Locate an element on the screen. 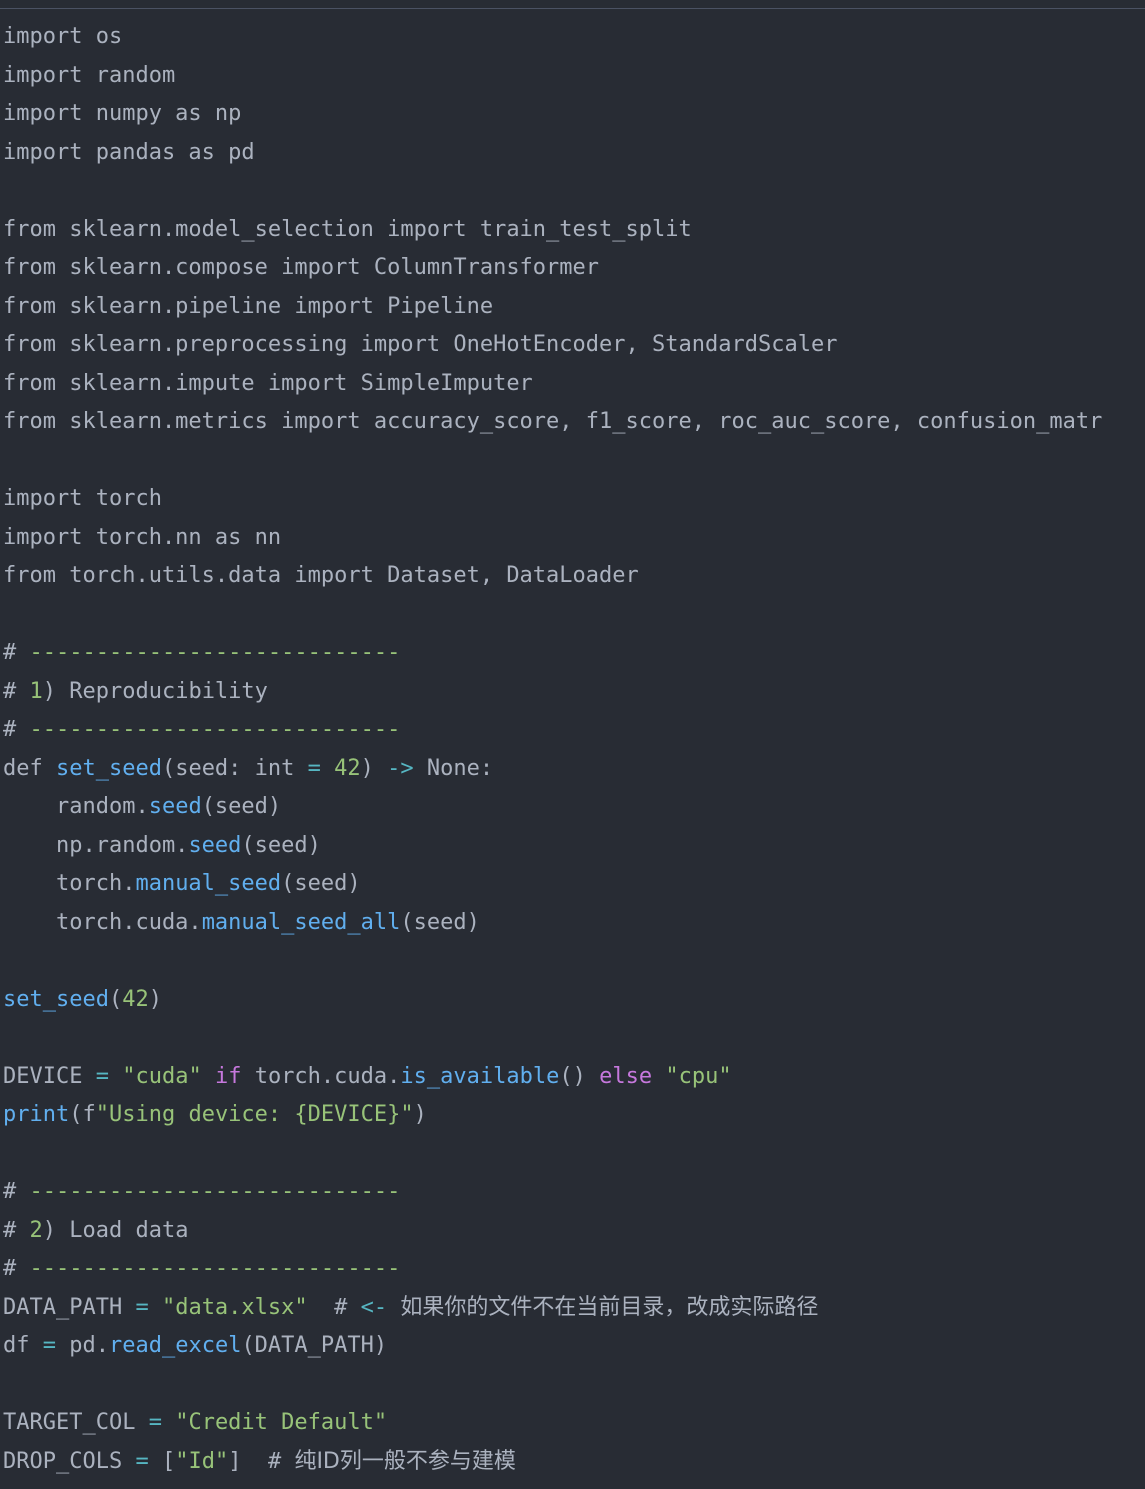 The width and height of the screenshot is (1145, 1489). code-line: import os is located at coordinates (62, 37).